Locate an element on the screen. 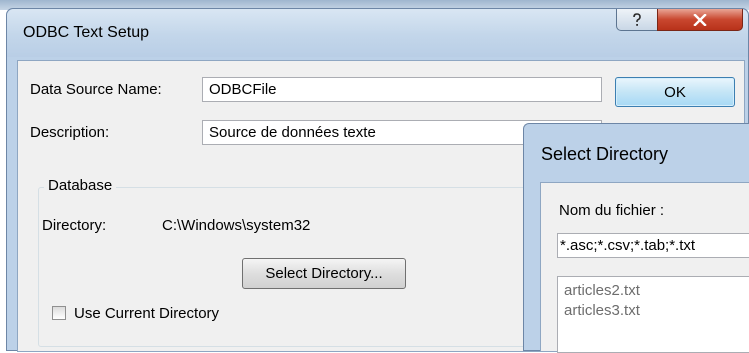  ok-button: OK is located at coordinates (675, 92).